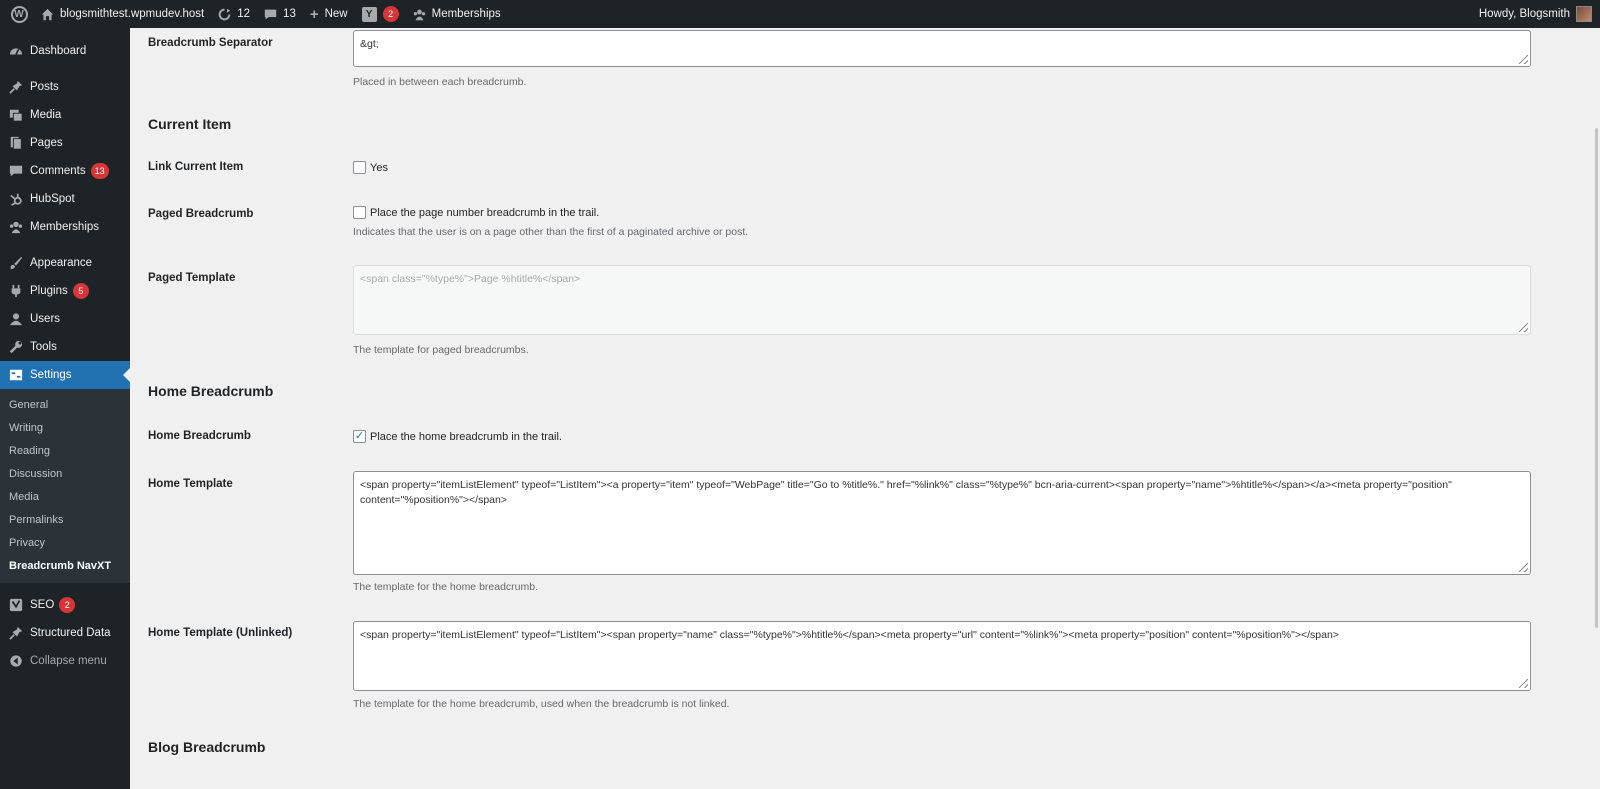 The image size is (1600, 789). I want to click on plug-icon, so click(16, 291).